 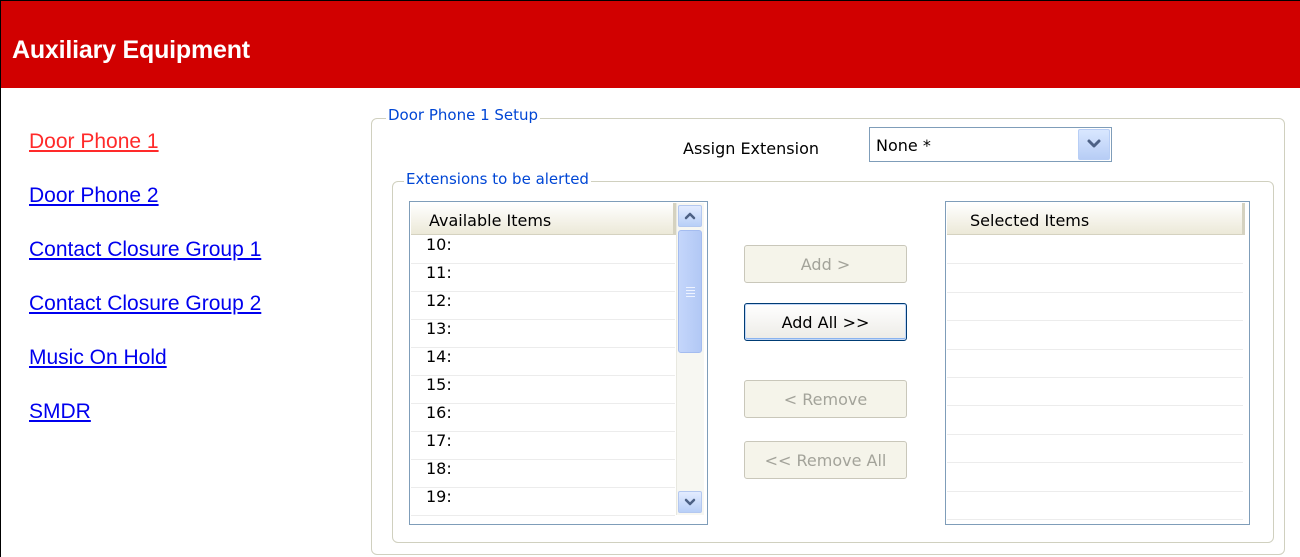 I want to click on list-item: 11:, so click(x=543, y=278).